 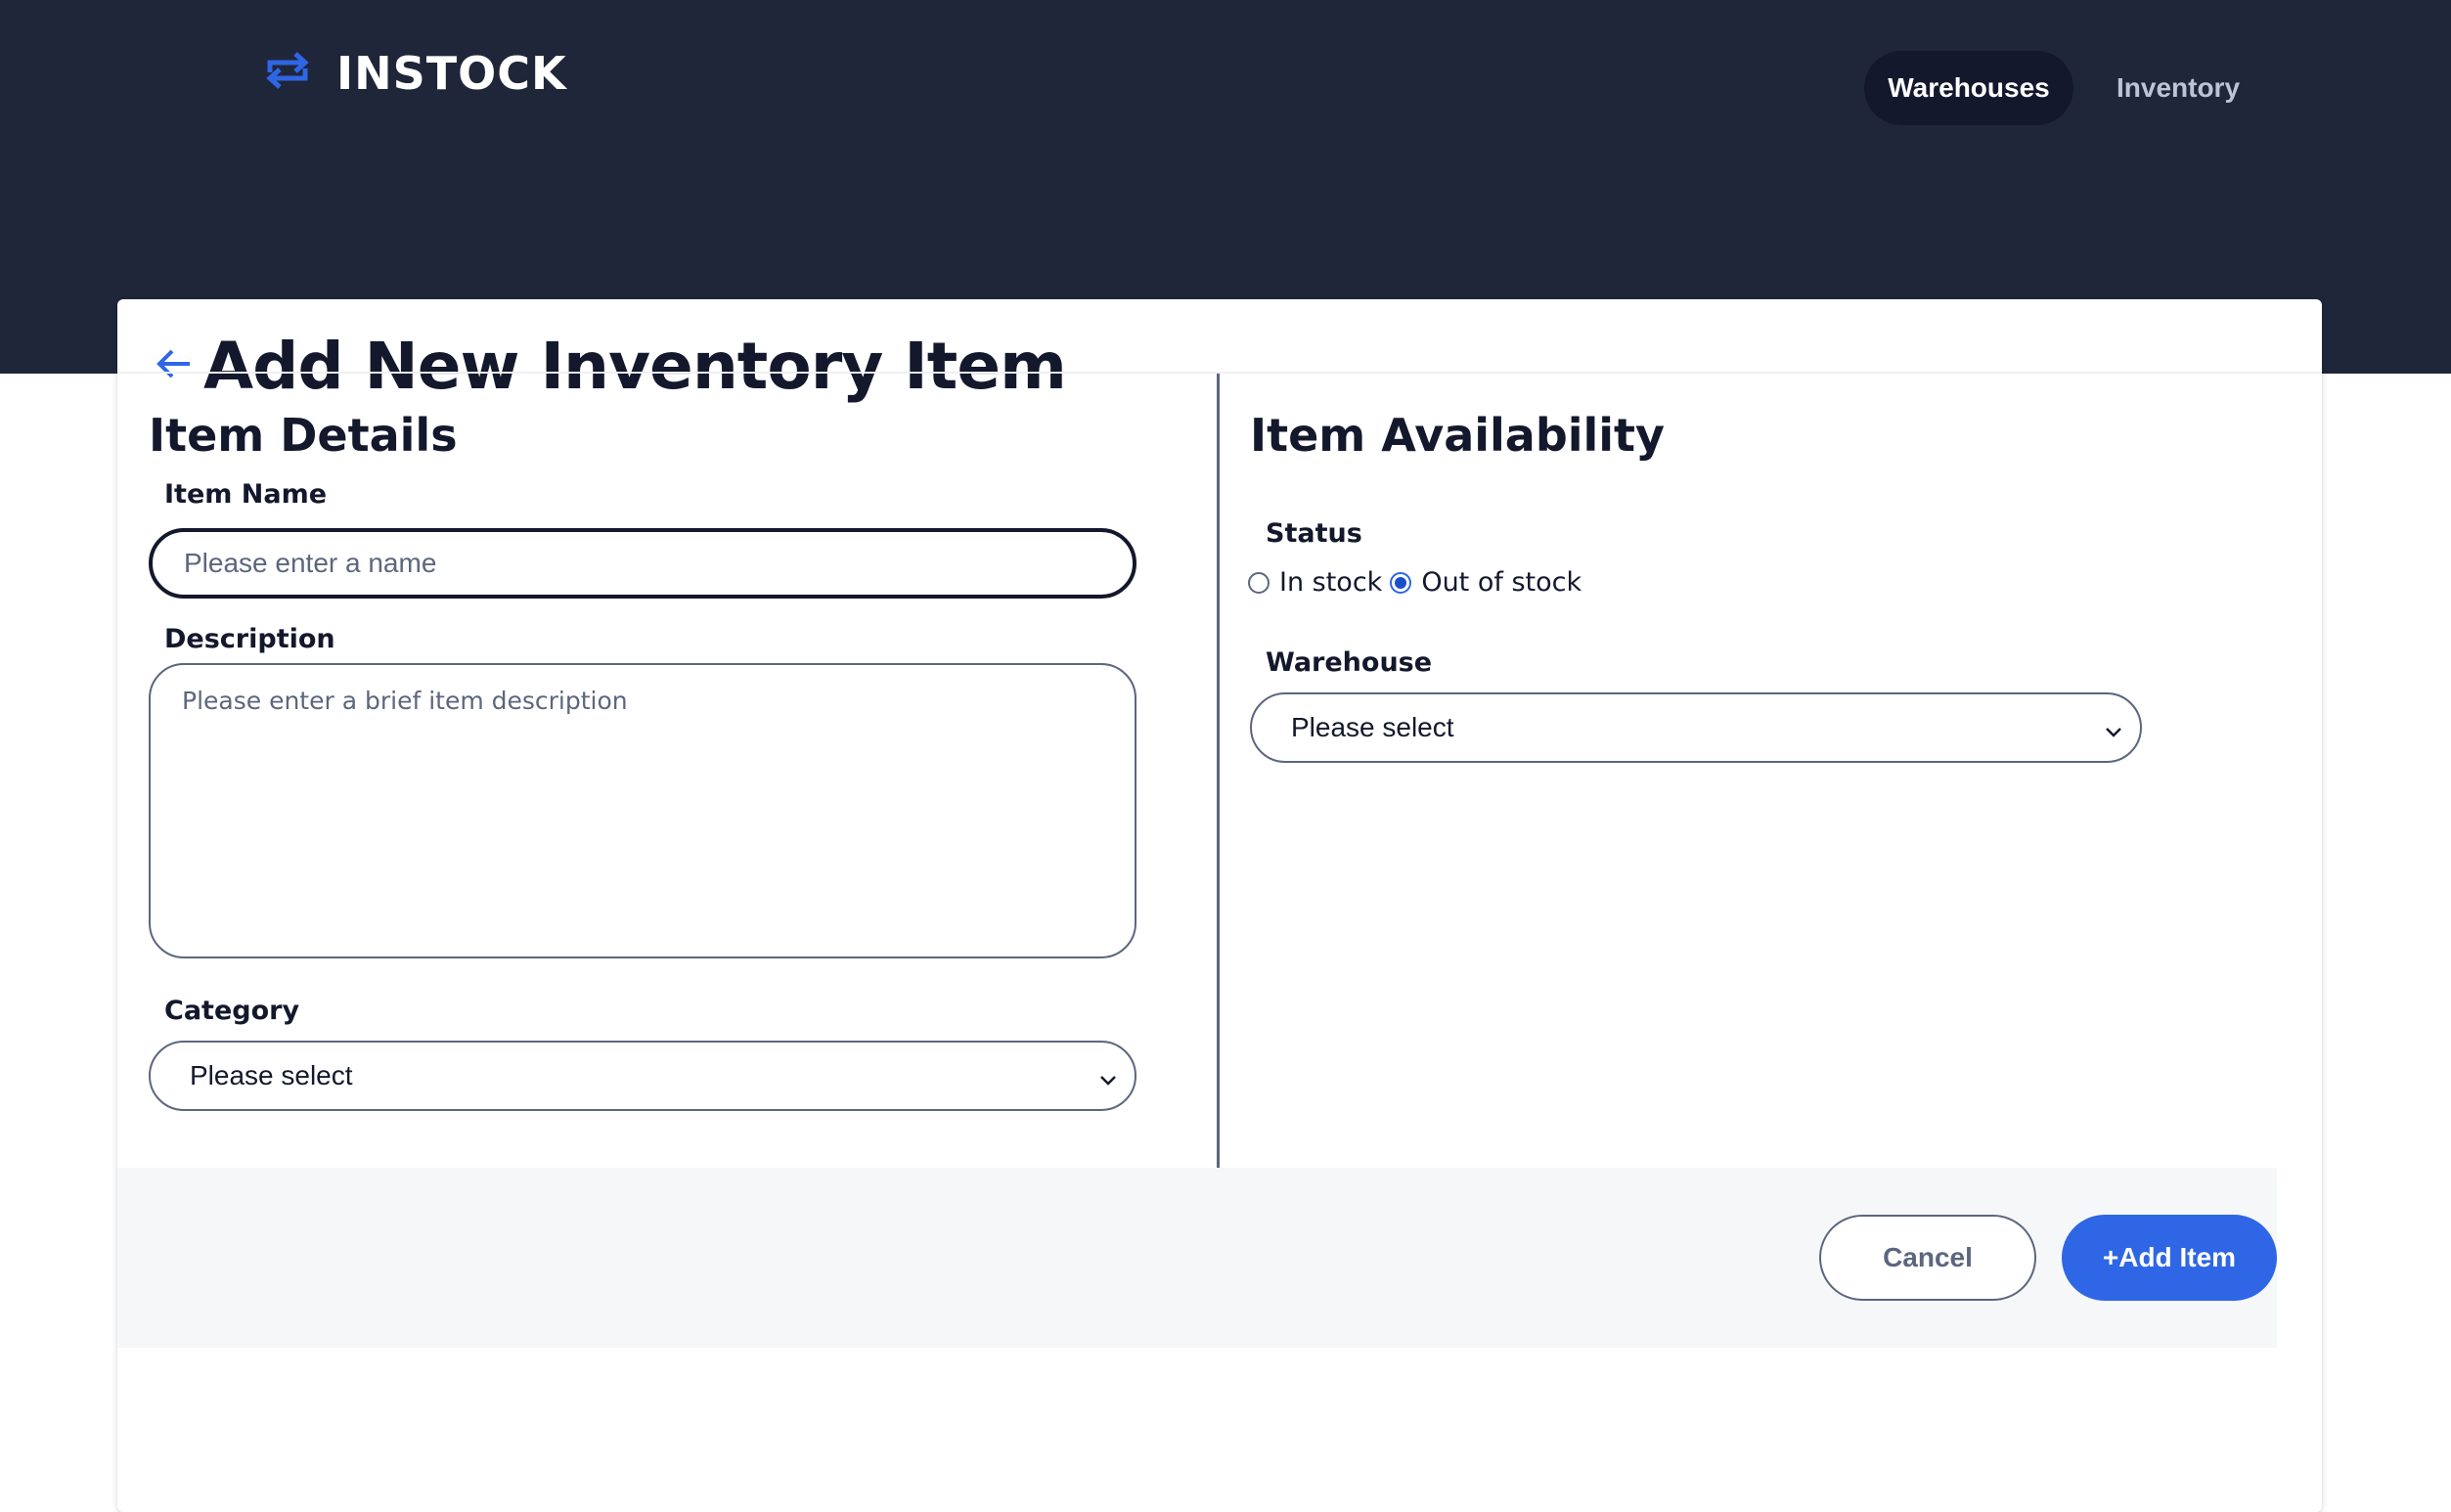 What do you see at coordinates (1259, 583) in the screenshot?
I see `radio-in-stock` at bounding box center [1259, 583].